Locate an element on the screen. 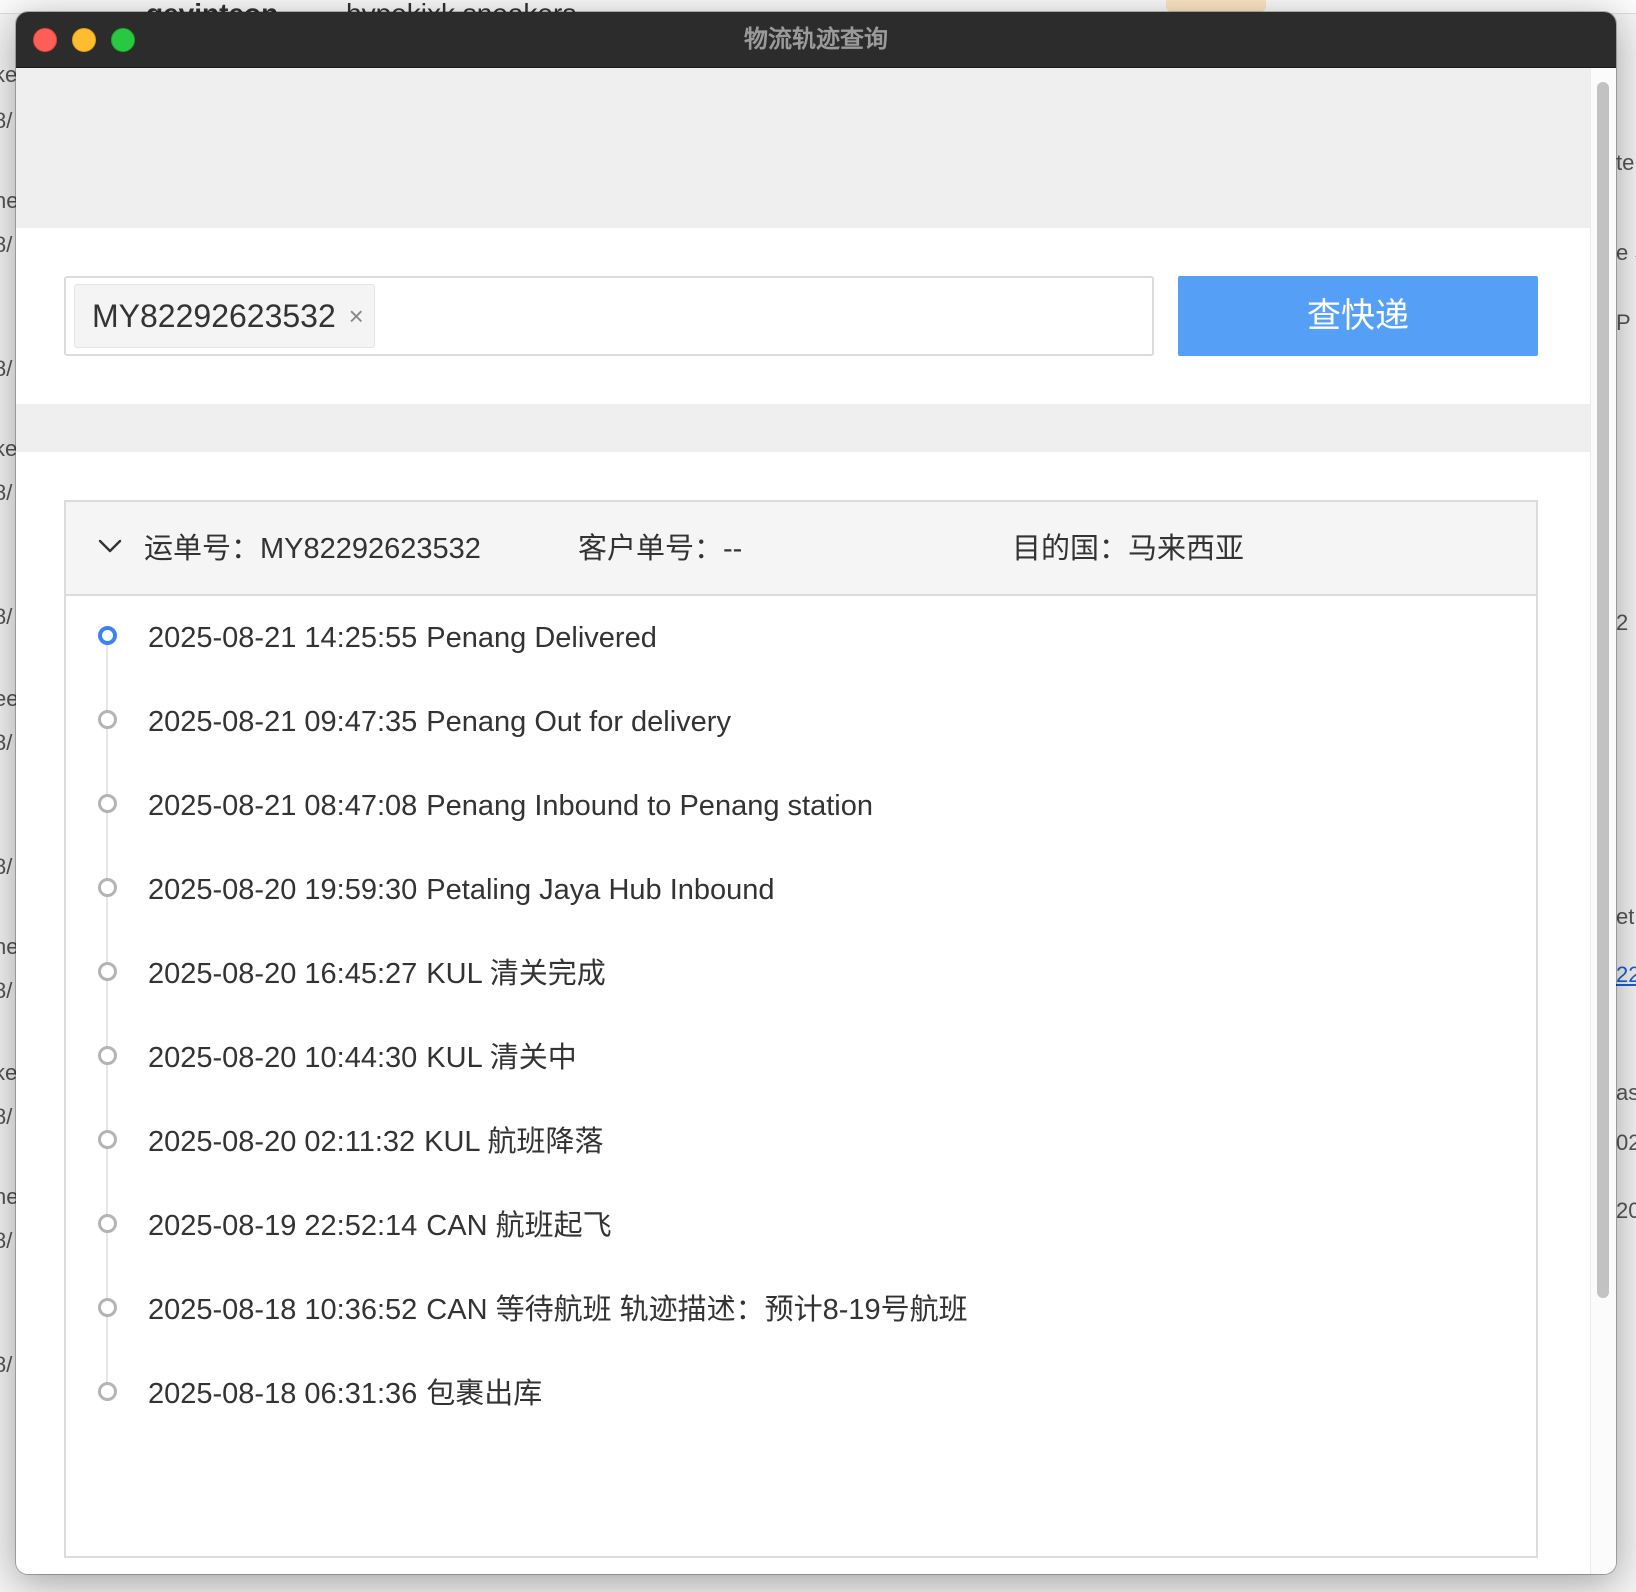 The height and width of the screenshot is (1592, 1636). event-description: Penang Delivered is located at coordinates (541, 638).